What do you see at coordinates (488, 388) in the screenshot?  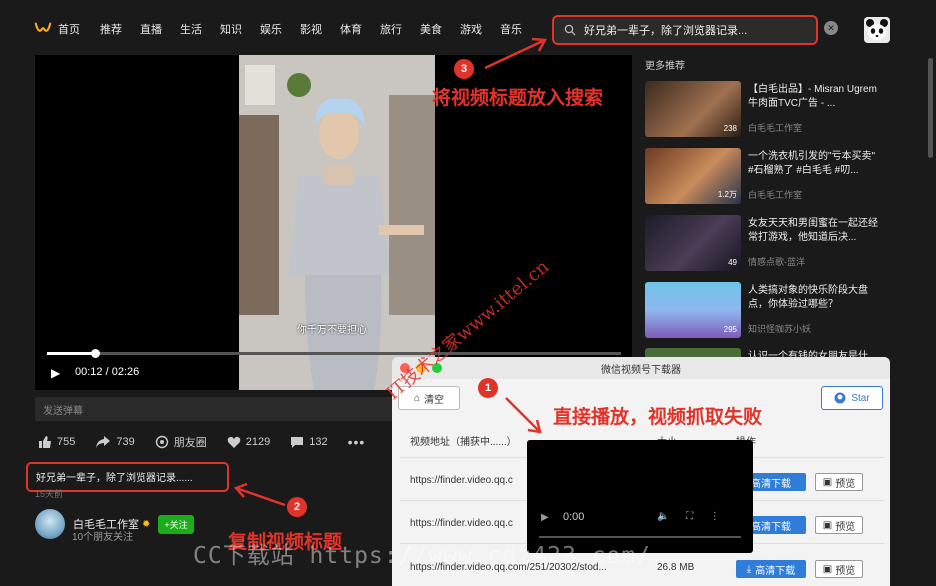 I see `step-badge-1: 1` at bounding box center [488, 388].